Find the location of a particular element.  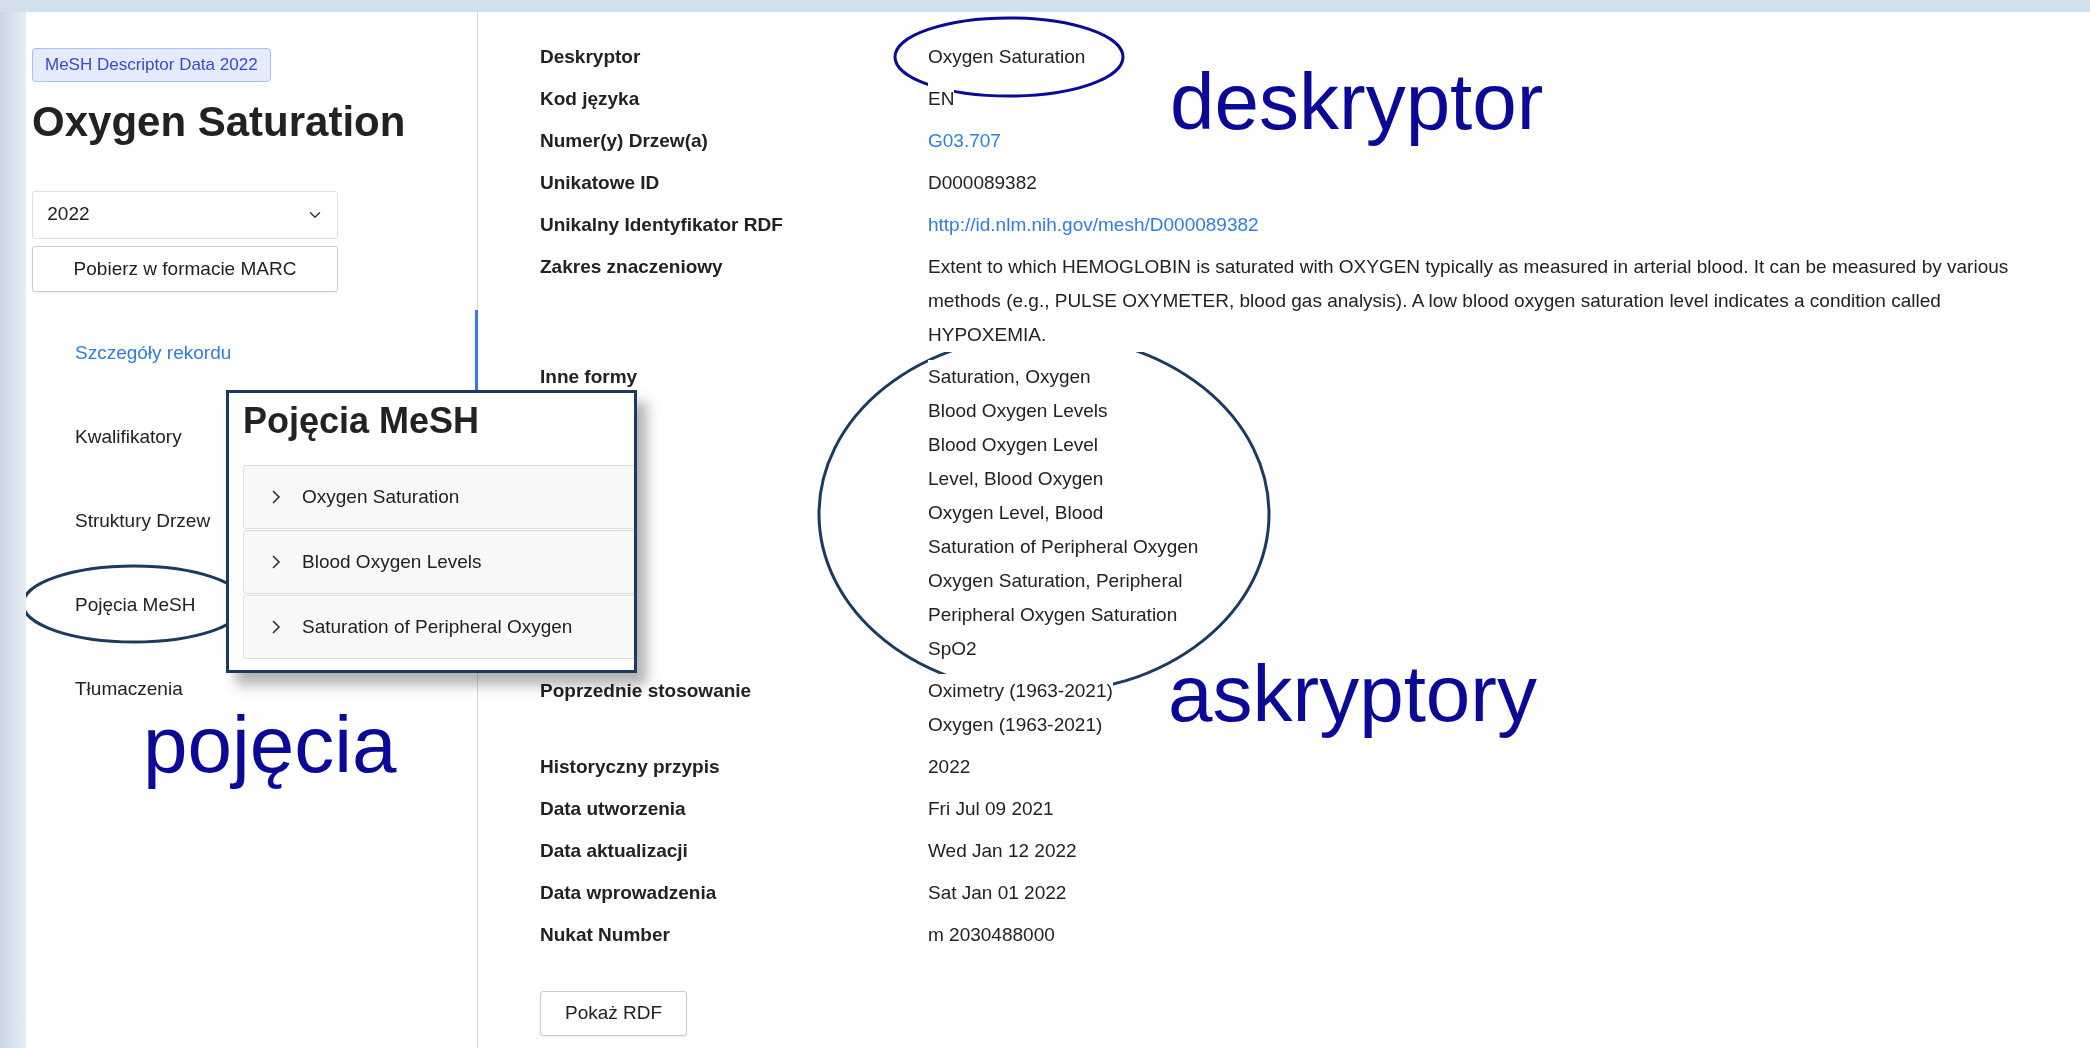

download-marc-button: Pobierz w formacie MARC is located at coordinates (185, 268).